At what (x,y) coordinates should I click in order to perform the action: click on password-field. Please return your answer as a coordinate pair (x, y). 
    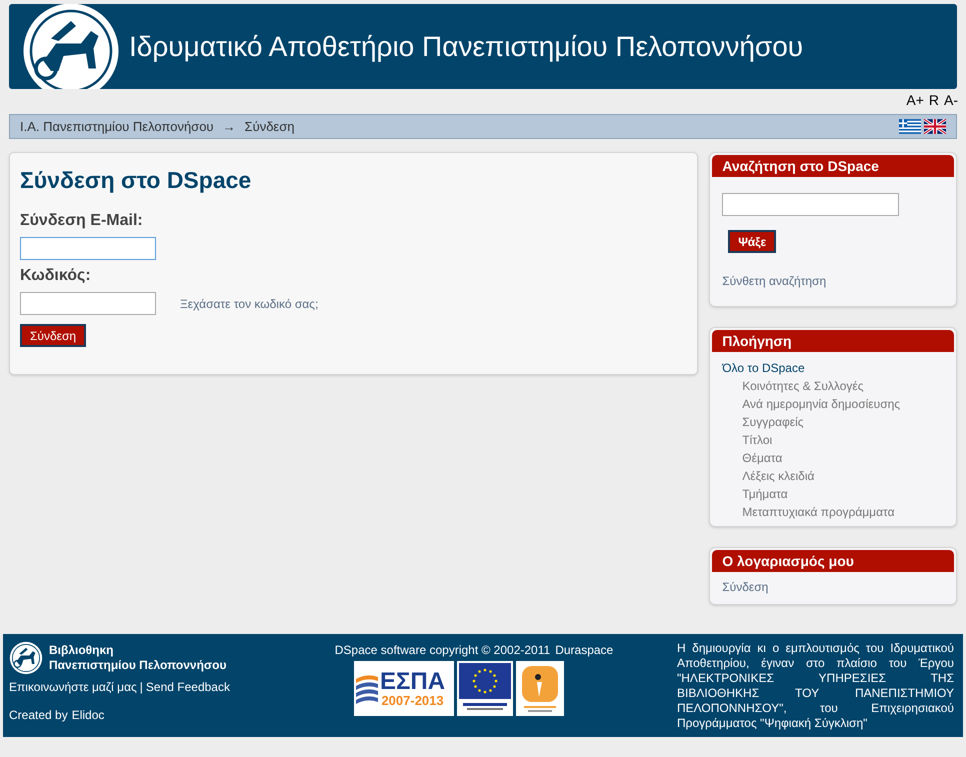
    Looking at the image, I should click on (88, 303).